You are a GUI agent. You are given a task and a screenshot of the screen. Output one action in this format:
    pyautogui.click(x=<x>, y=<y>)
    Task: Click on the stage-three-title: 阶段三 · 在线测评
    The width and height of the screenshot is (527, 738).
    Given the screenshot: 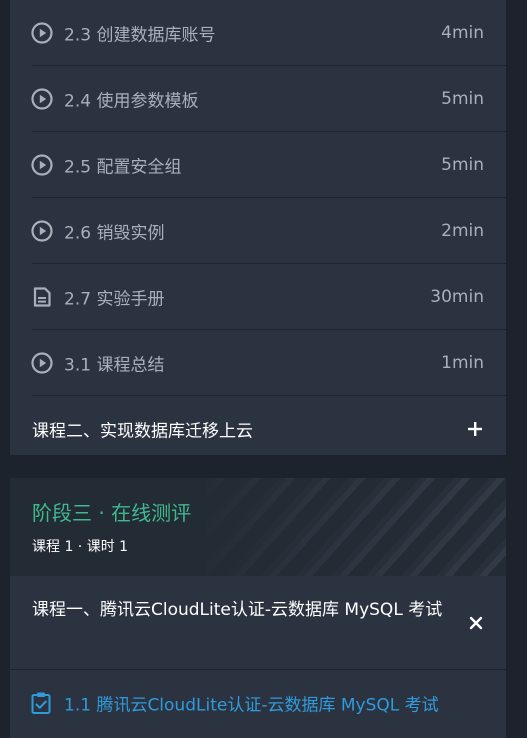 What is the action you would take?
    pyautogui.click(x=112, y=513)
    